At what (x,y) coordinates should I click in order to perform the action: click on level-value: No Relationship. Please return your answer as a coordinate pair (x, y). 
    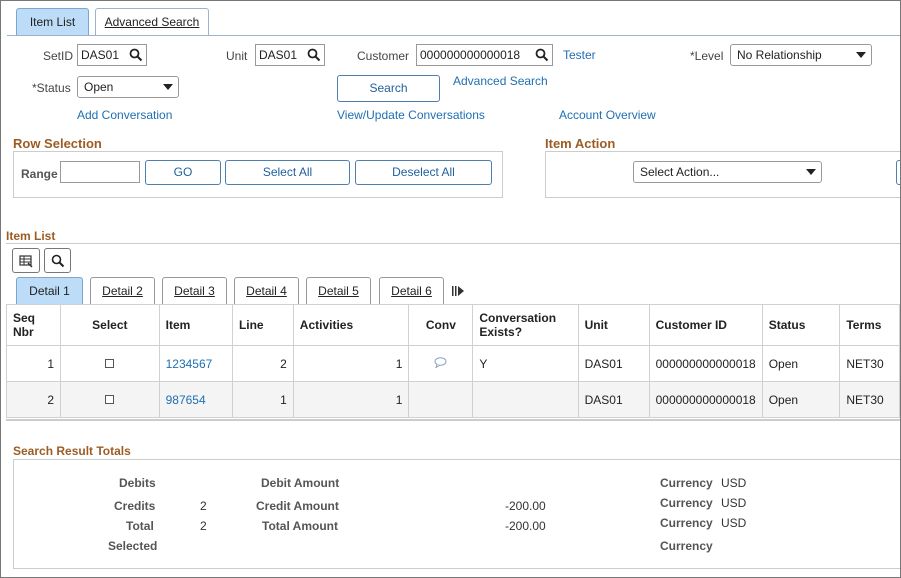
    Looking at the image, I should click on (779, 55).